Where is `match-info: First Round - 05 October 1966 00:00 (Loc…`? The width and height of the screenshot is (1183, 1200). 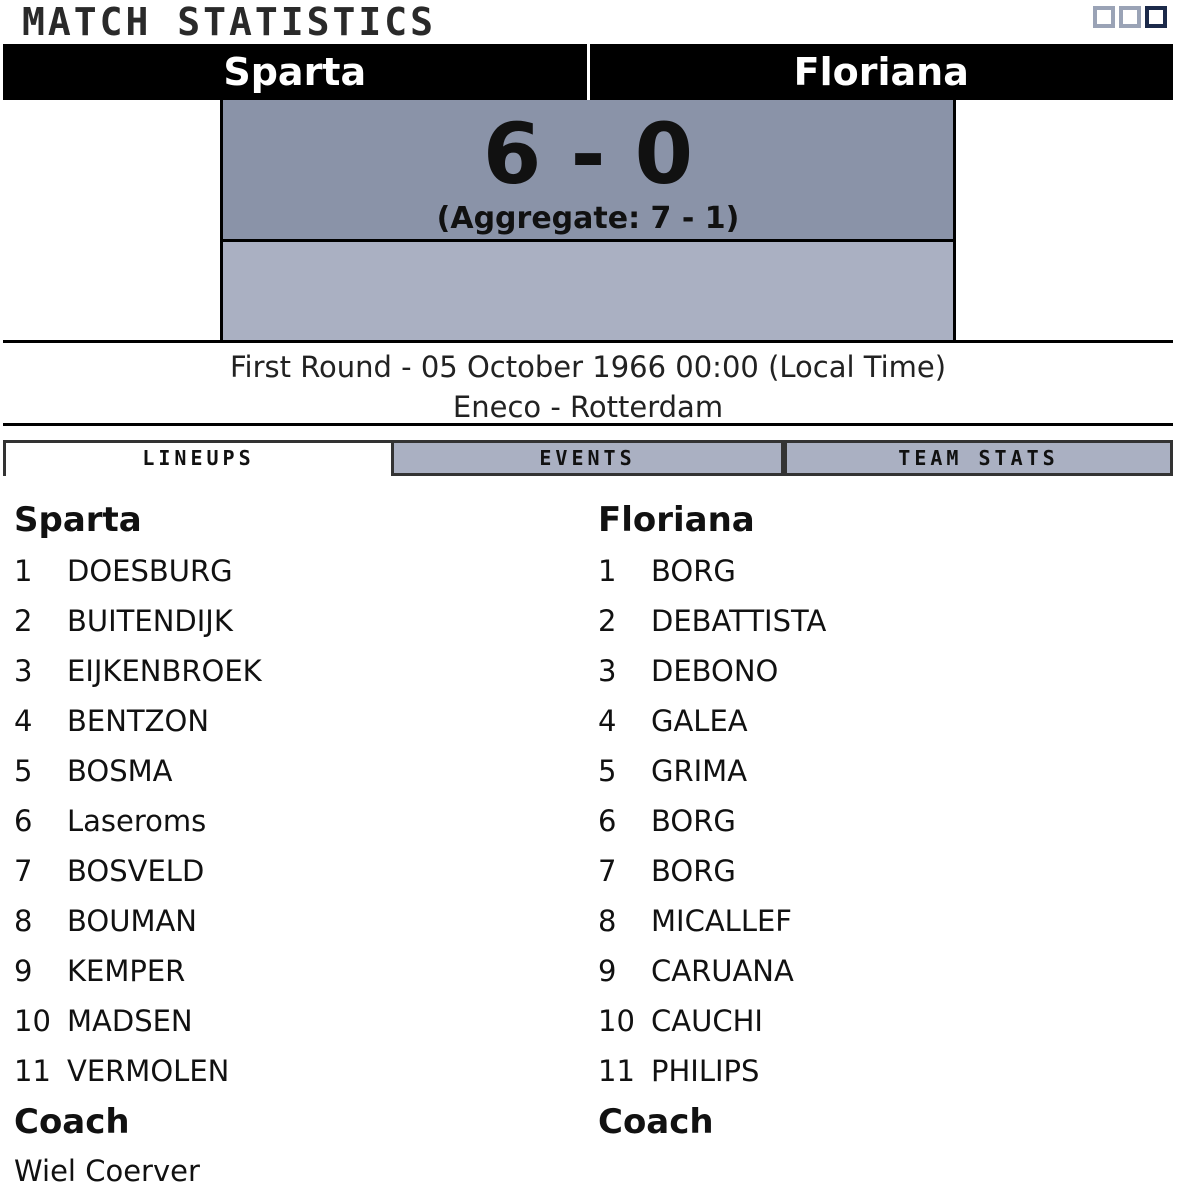
match-info: First Round - 05 October 1966 00:00 (Loc… is located at coordinates (588, 383).